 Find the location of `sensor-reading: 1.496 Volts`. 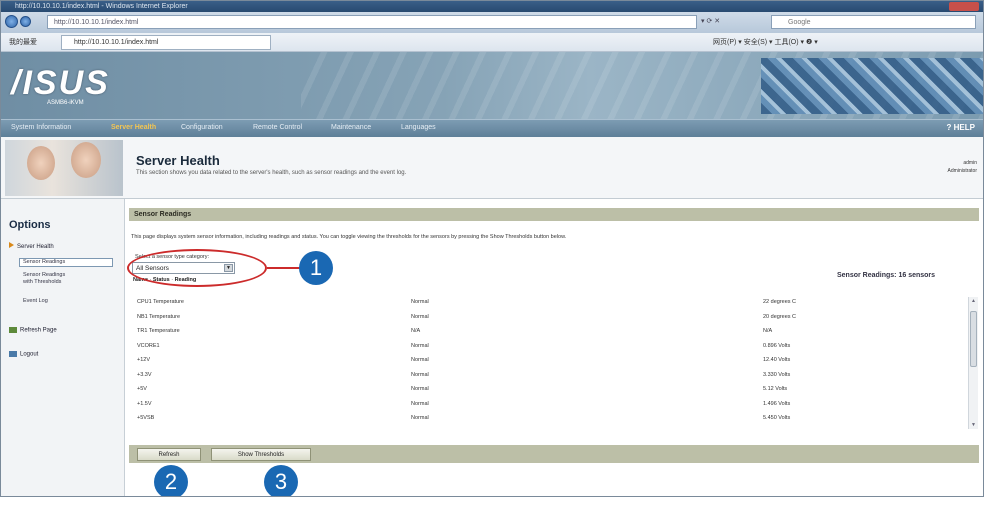

sensor-reading: 1.496 Volts is located at coordinates (777, 403).